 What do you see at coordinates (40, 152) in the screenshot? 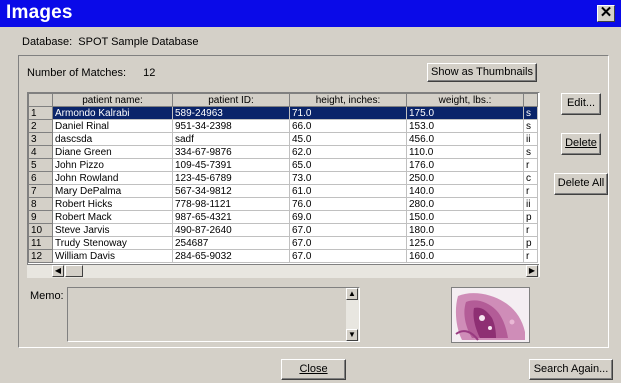
I see `row-number: 4` at bounding box center [40, 152].